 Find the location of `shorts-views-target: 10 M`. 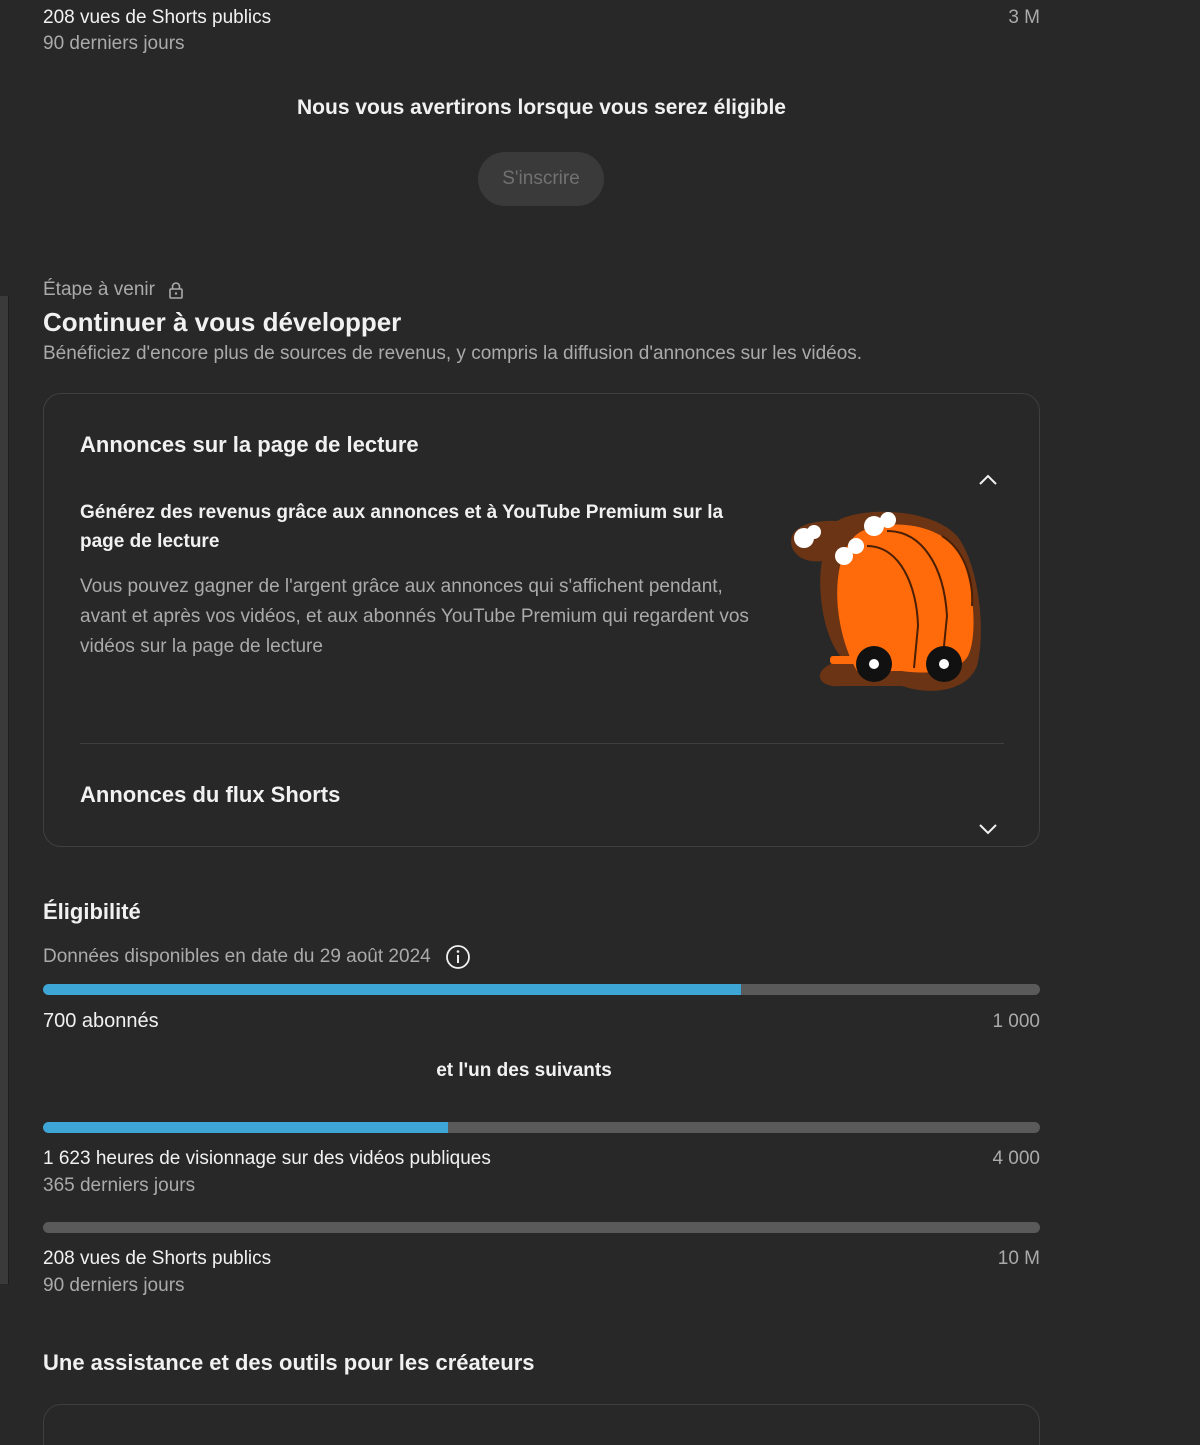

shorts-views-target: 10 M is located at coordinates (1018, 1258).